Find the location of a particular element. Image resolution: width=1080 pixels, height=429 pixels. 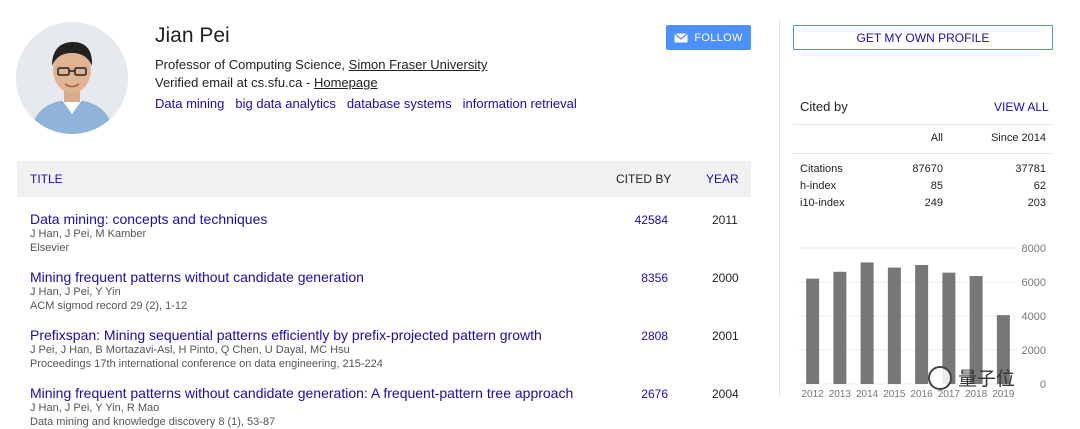

profile-name: Jian Pei is located at coordinates (192, 35).